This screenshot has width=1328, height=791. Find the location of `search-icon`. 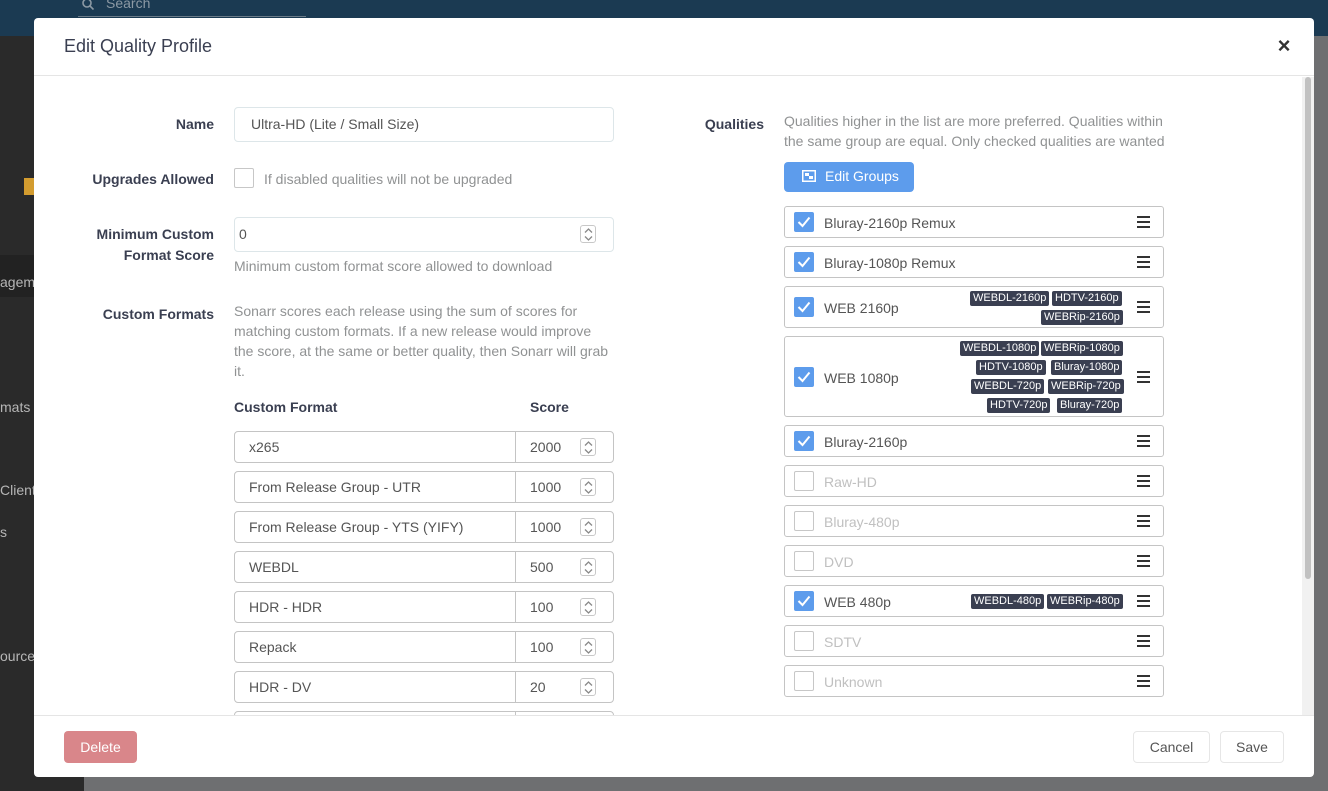

search-icon is located at coordinates (88, 5).